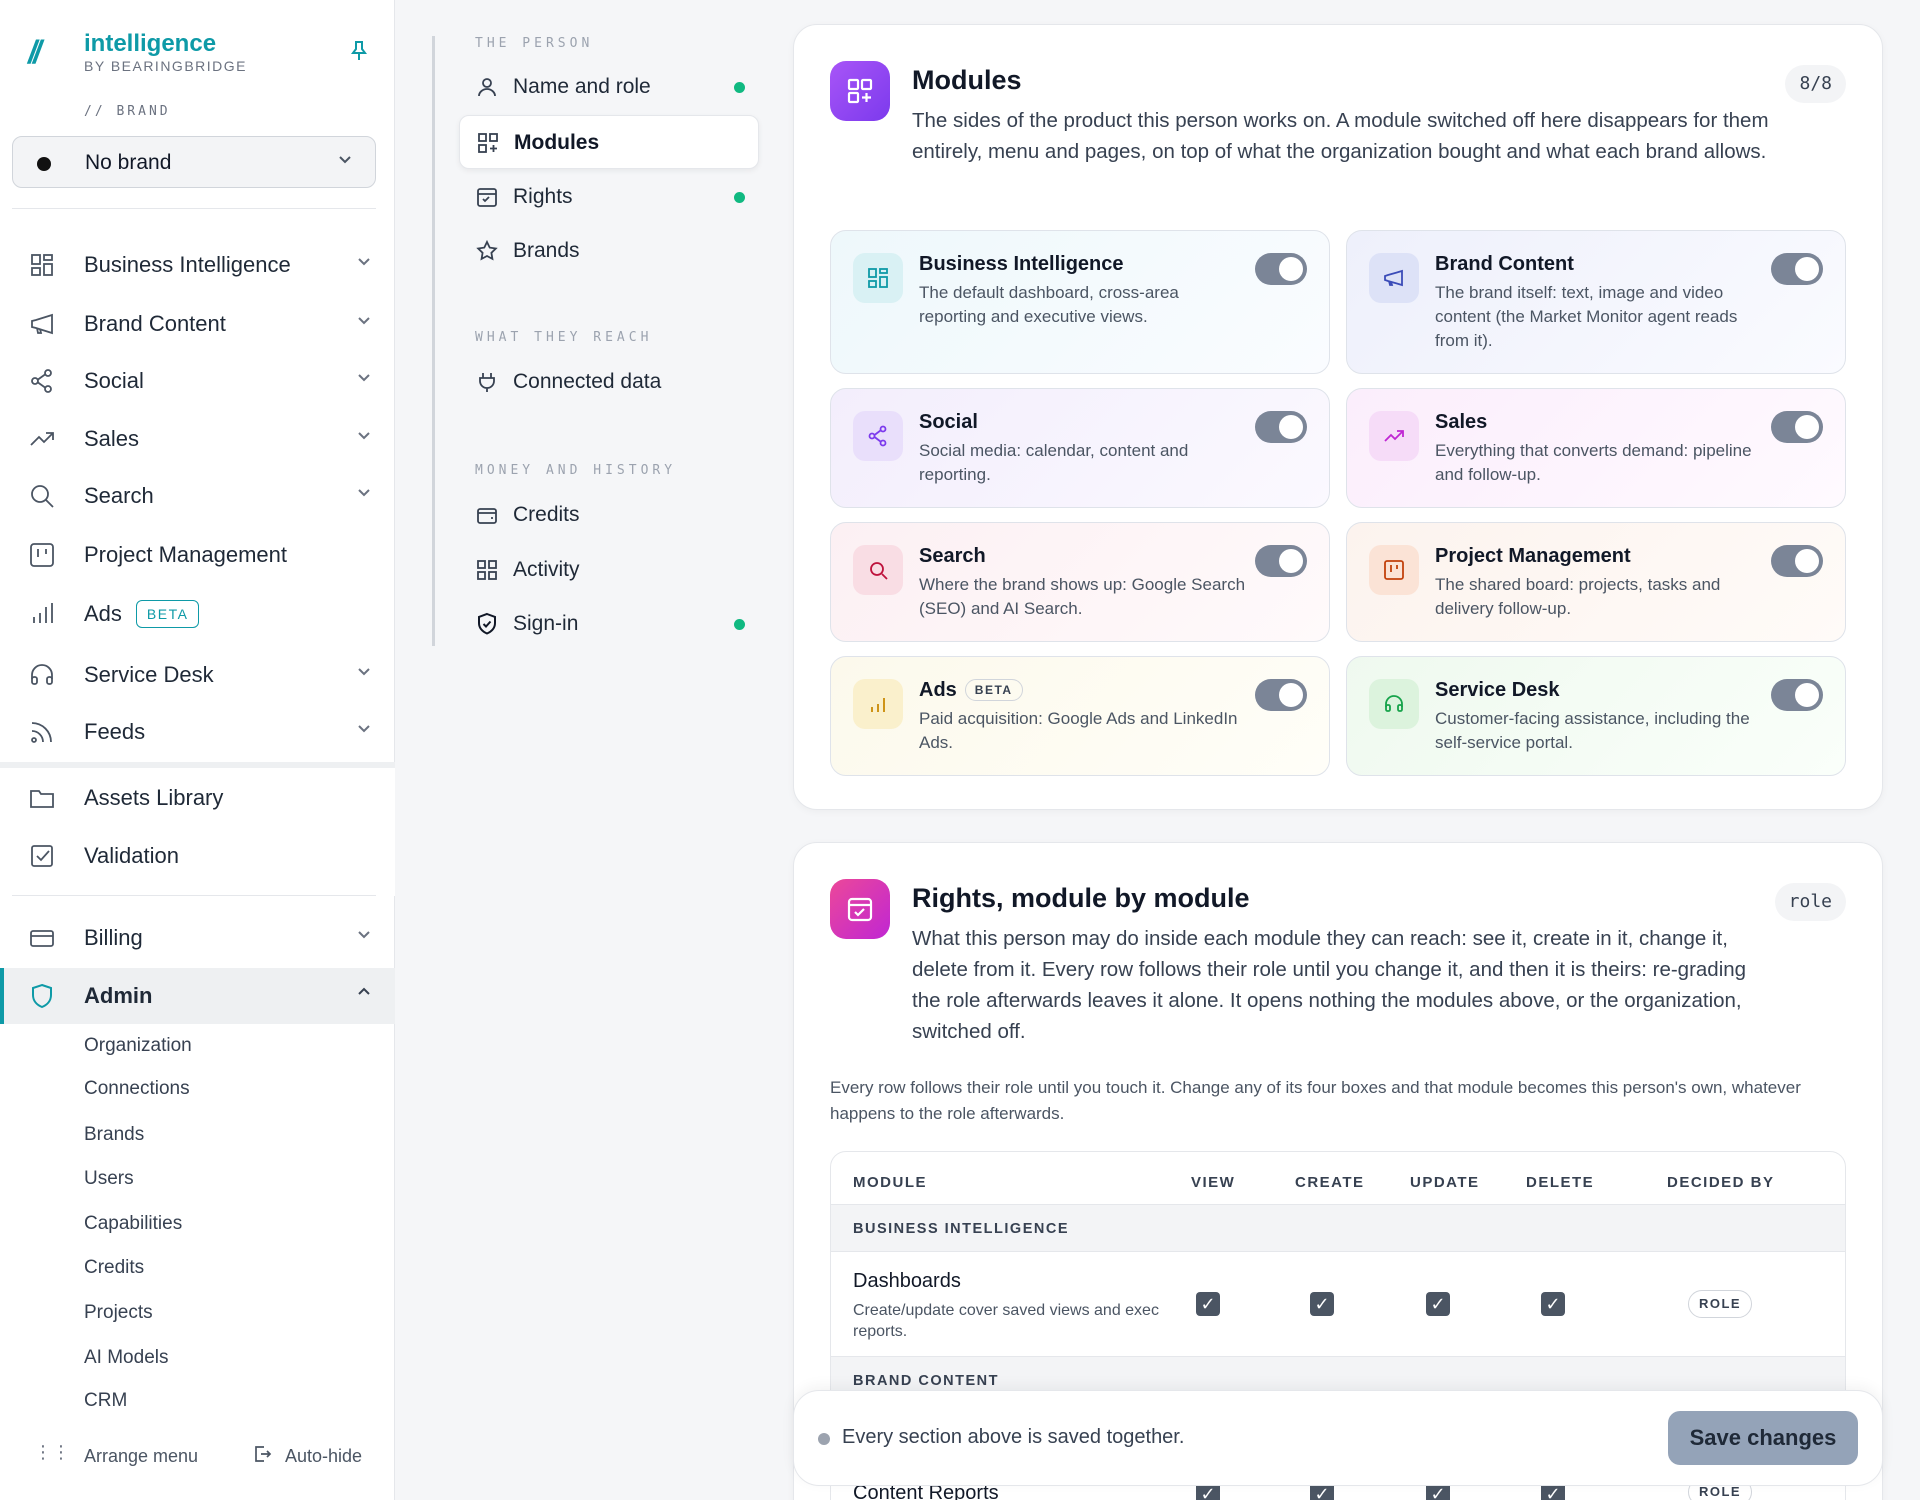 The image size is (1920, 1500). Describe the element at coordinates (1720, 1304) in the screenshot. I see `decided-by-badge: ROLE` at that location.